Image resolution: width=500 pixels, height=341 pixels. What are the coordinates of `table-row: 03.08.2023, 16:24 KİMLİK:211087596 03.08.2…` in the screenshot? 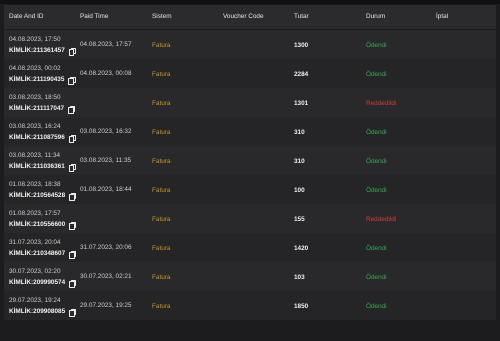 It's located at (250, 132).